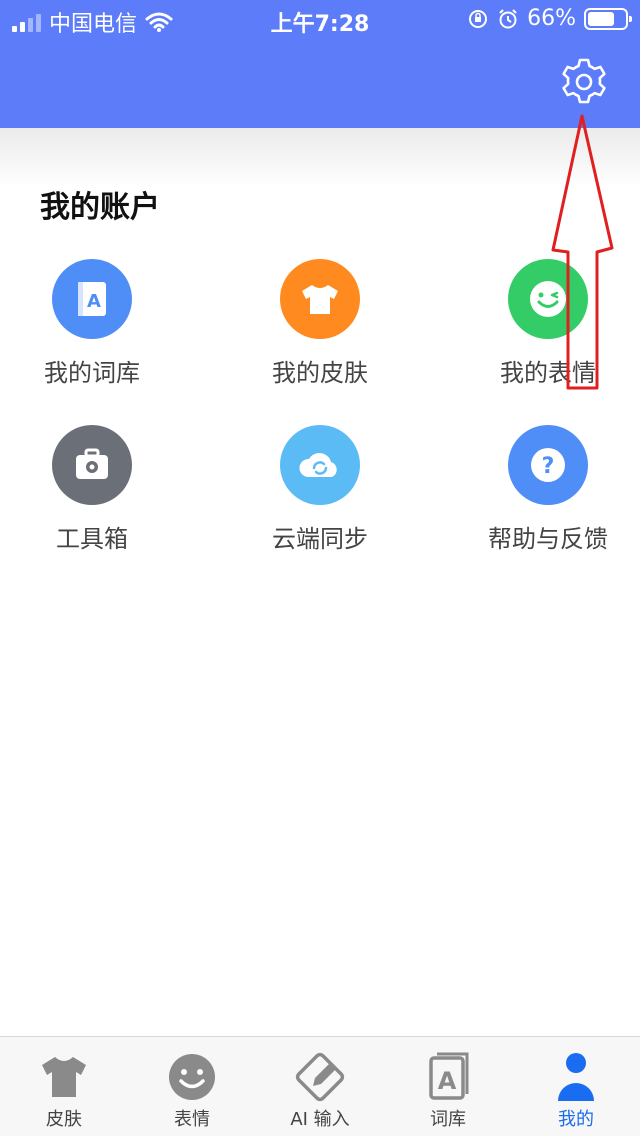  Describe the element at coordinates (548, 539) in the screenshot. I see `grid-item-label: 帮助与反馈` at that location.